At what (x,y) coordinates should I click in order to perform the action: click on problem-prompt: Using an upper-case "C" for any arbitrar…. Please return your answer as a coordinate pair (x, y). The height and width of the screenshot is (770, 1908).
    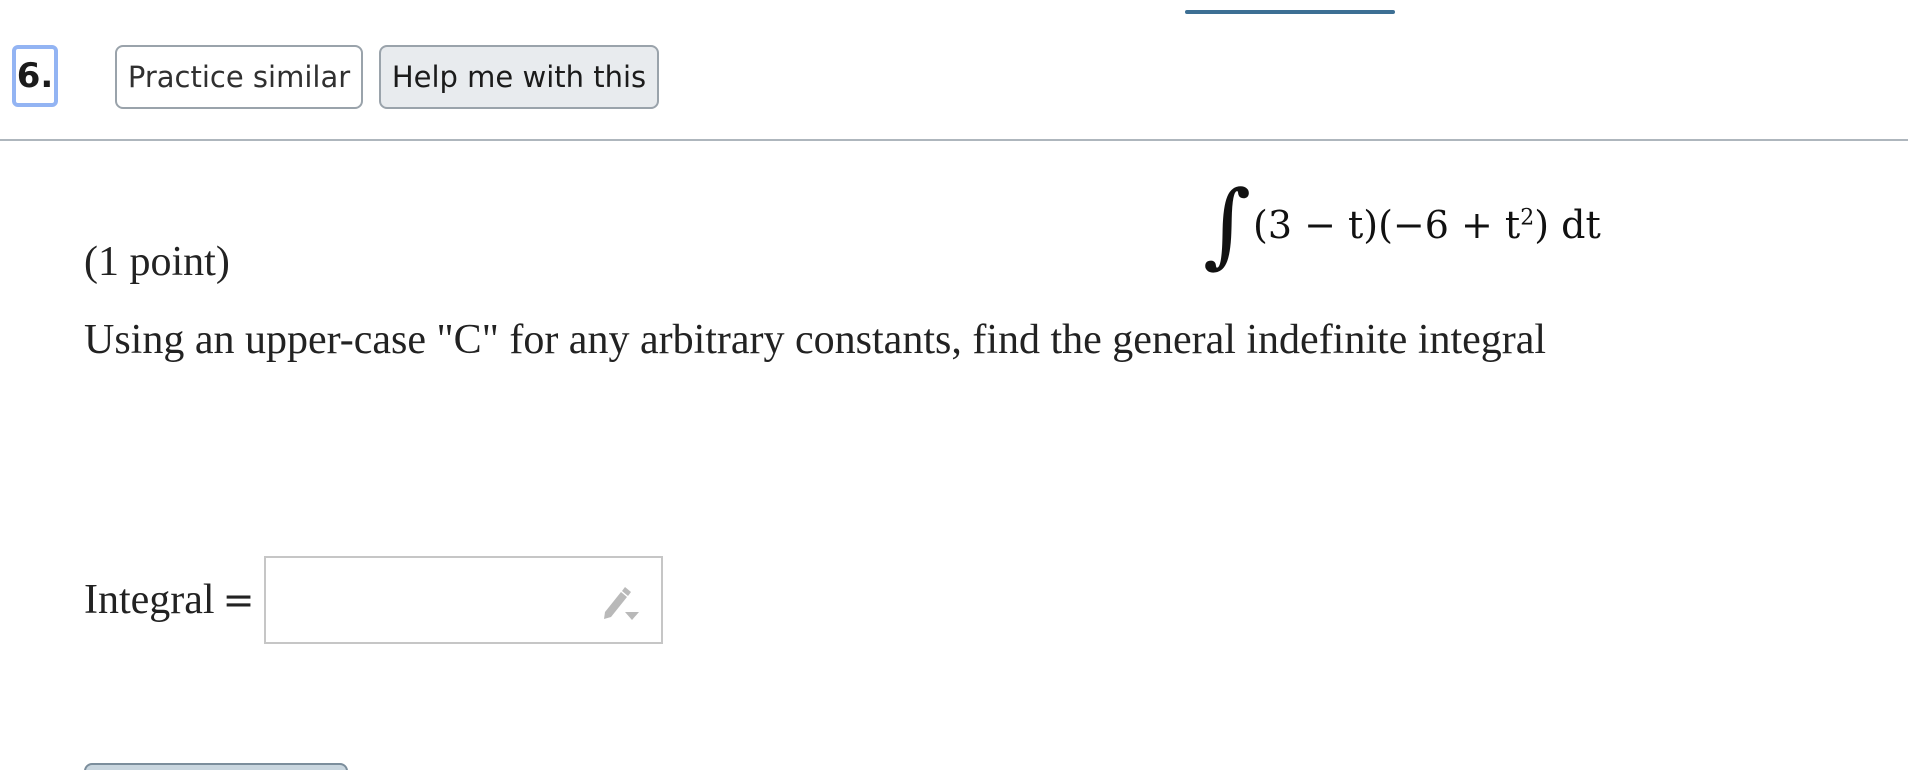
    Looking at the image, I should click on (815, 340).